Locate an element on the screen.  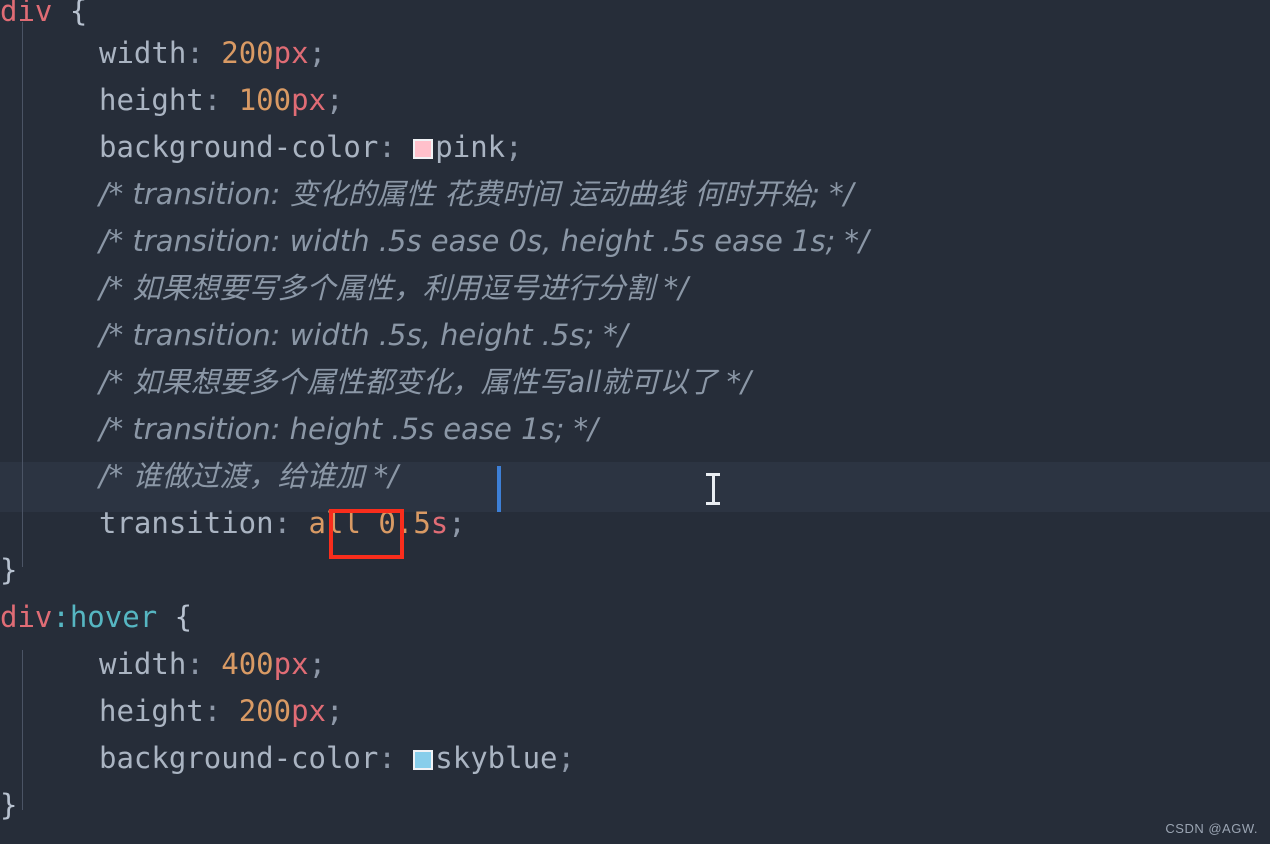
code-line: background-color: pink; is located at coordinates (635, 147).